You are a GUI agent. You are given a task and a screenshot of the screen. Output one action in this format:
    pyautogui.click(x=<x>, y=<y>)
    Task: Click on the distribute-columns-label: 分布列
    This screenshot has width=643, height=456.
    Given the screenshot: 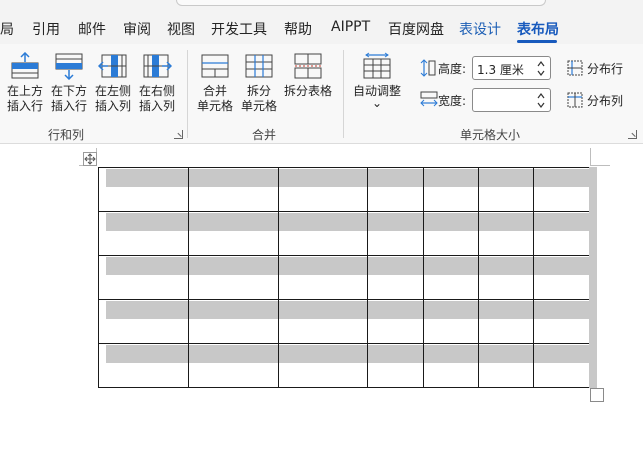 What is the action you would take?
    pyautogui.click(x=605, y=101)
    